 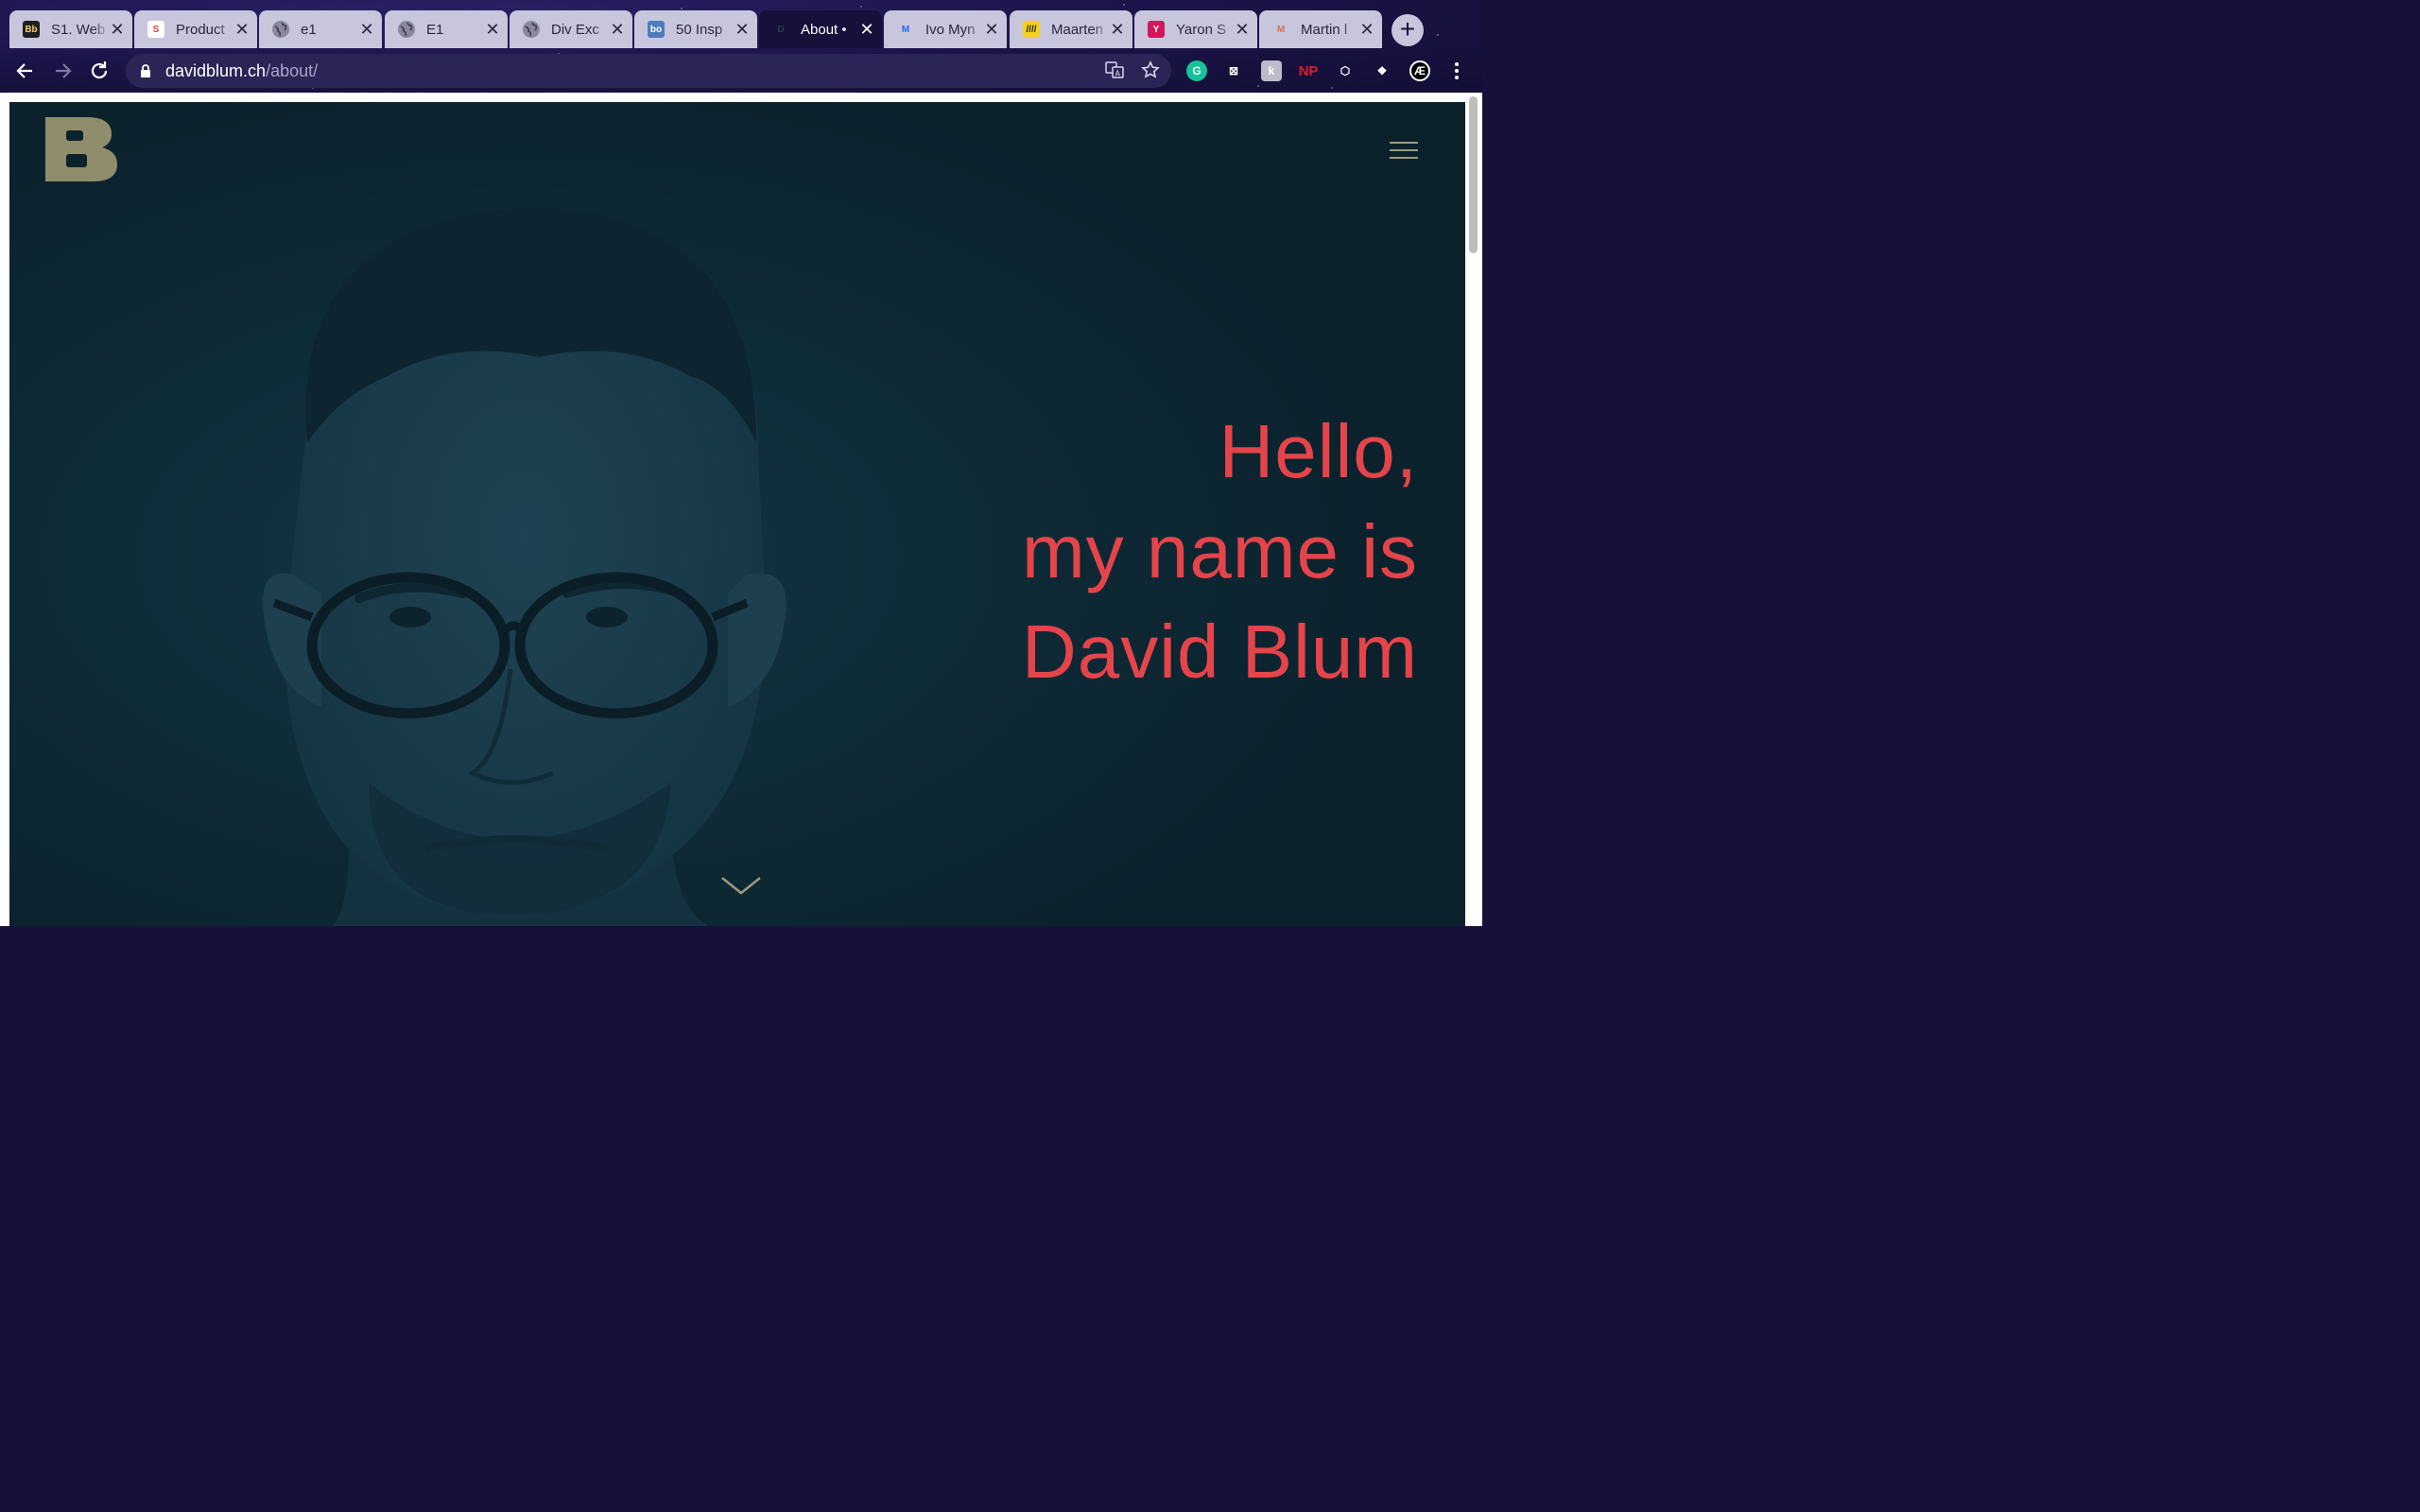 I want to click on tab-favicon: bo, so click(x=656, y=29).